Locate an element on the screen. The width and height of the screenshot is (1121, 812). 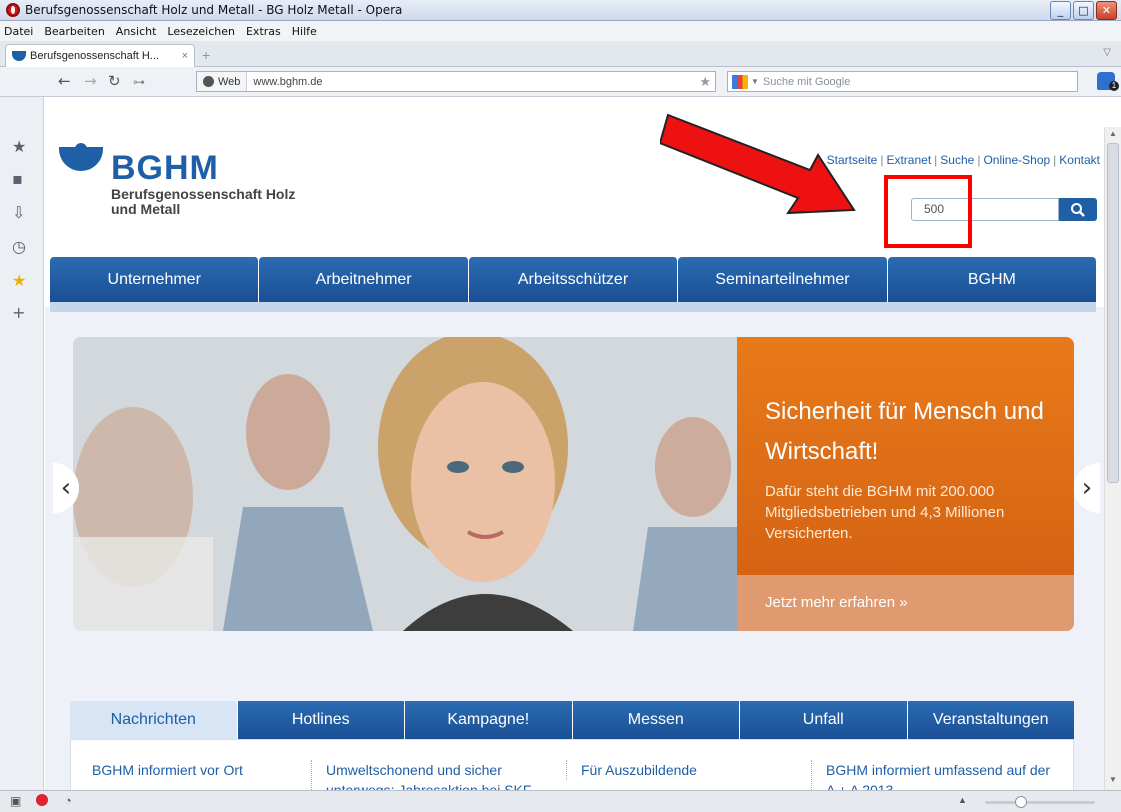
link-suche: Suche is located at coordinates (957, 160).